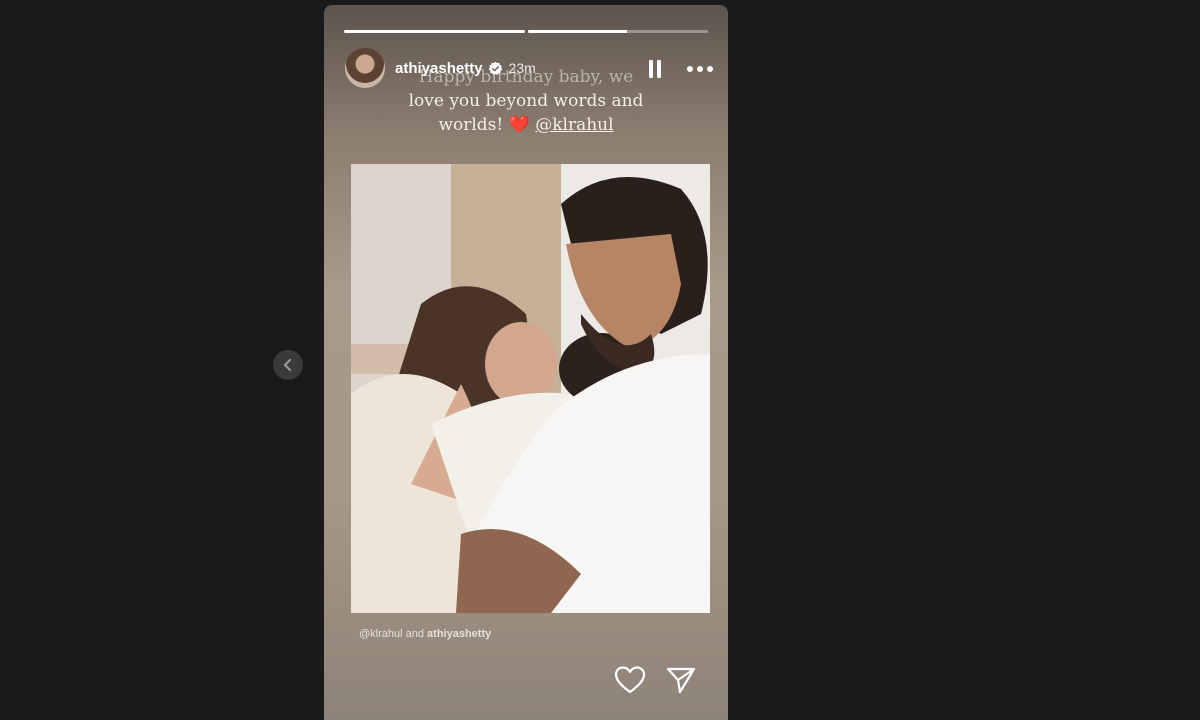  I want to click on post-time: 23m, so click(522, 68).